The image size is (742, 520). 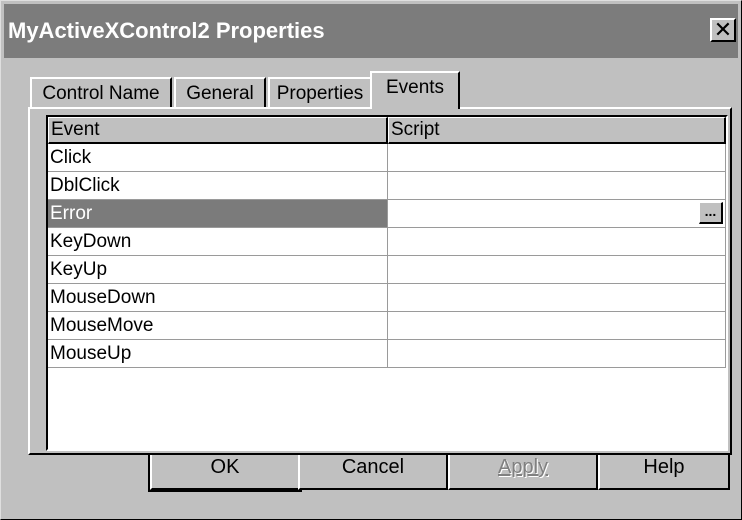 I want to click on event-name-cell: KeyDown, so click(x=218, y=242).